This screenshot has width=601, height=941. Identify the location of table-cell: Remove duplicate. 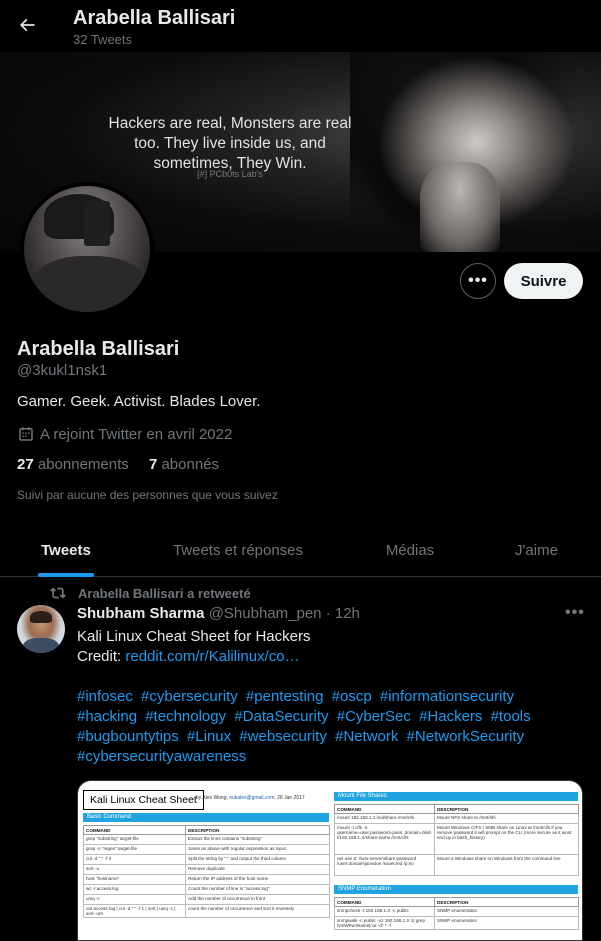
(257, 869).